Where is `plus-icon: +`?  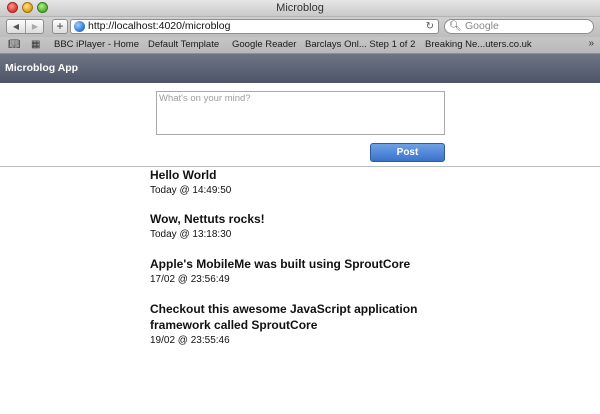 plus-icon: + is located at coordinates (60, 26).